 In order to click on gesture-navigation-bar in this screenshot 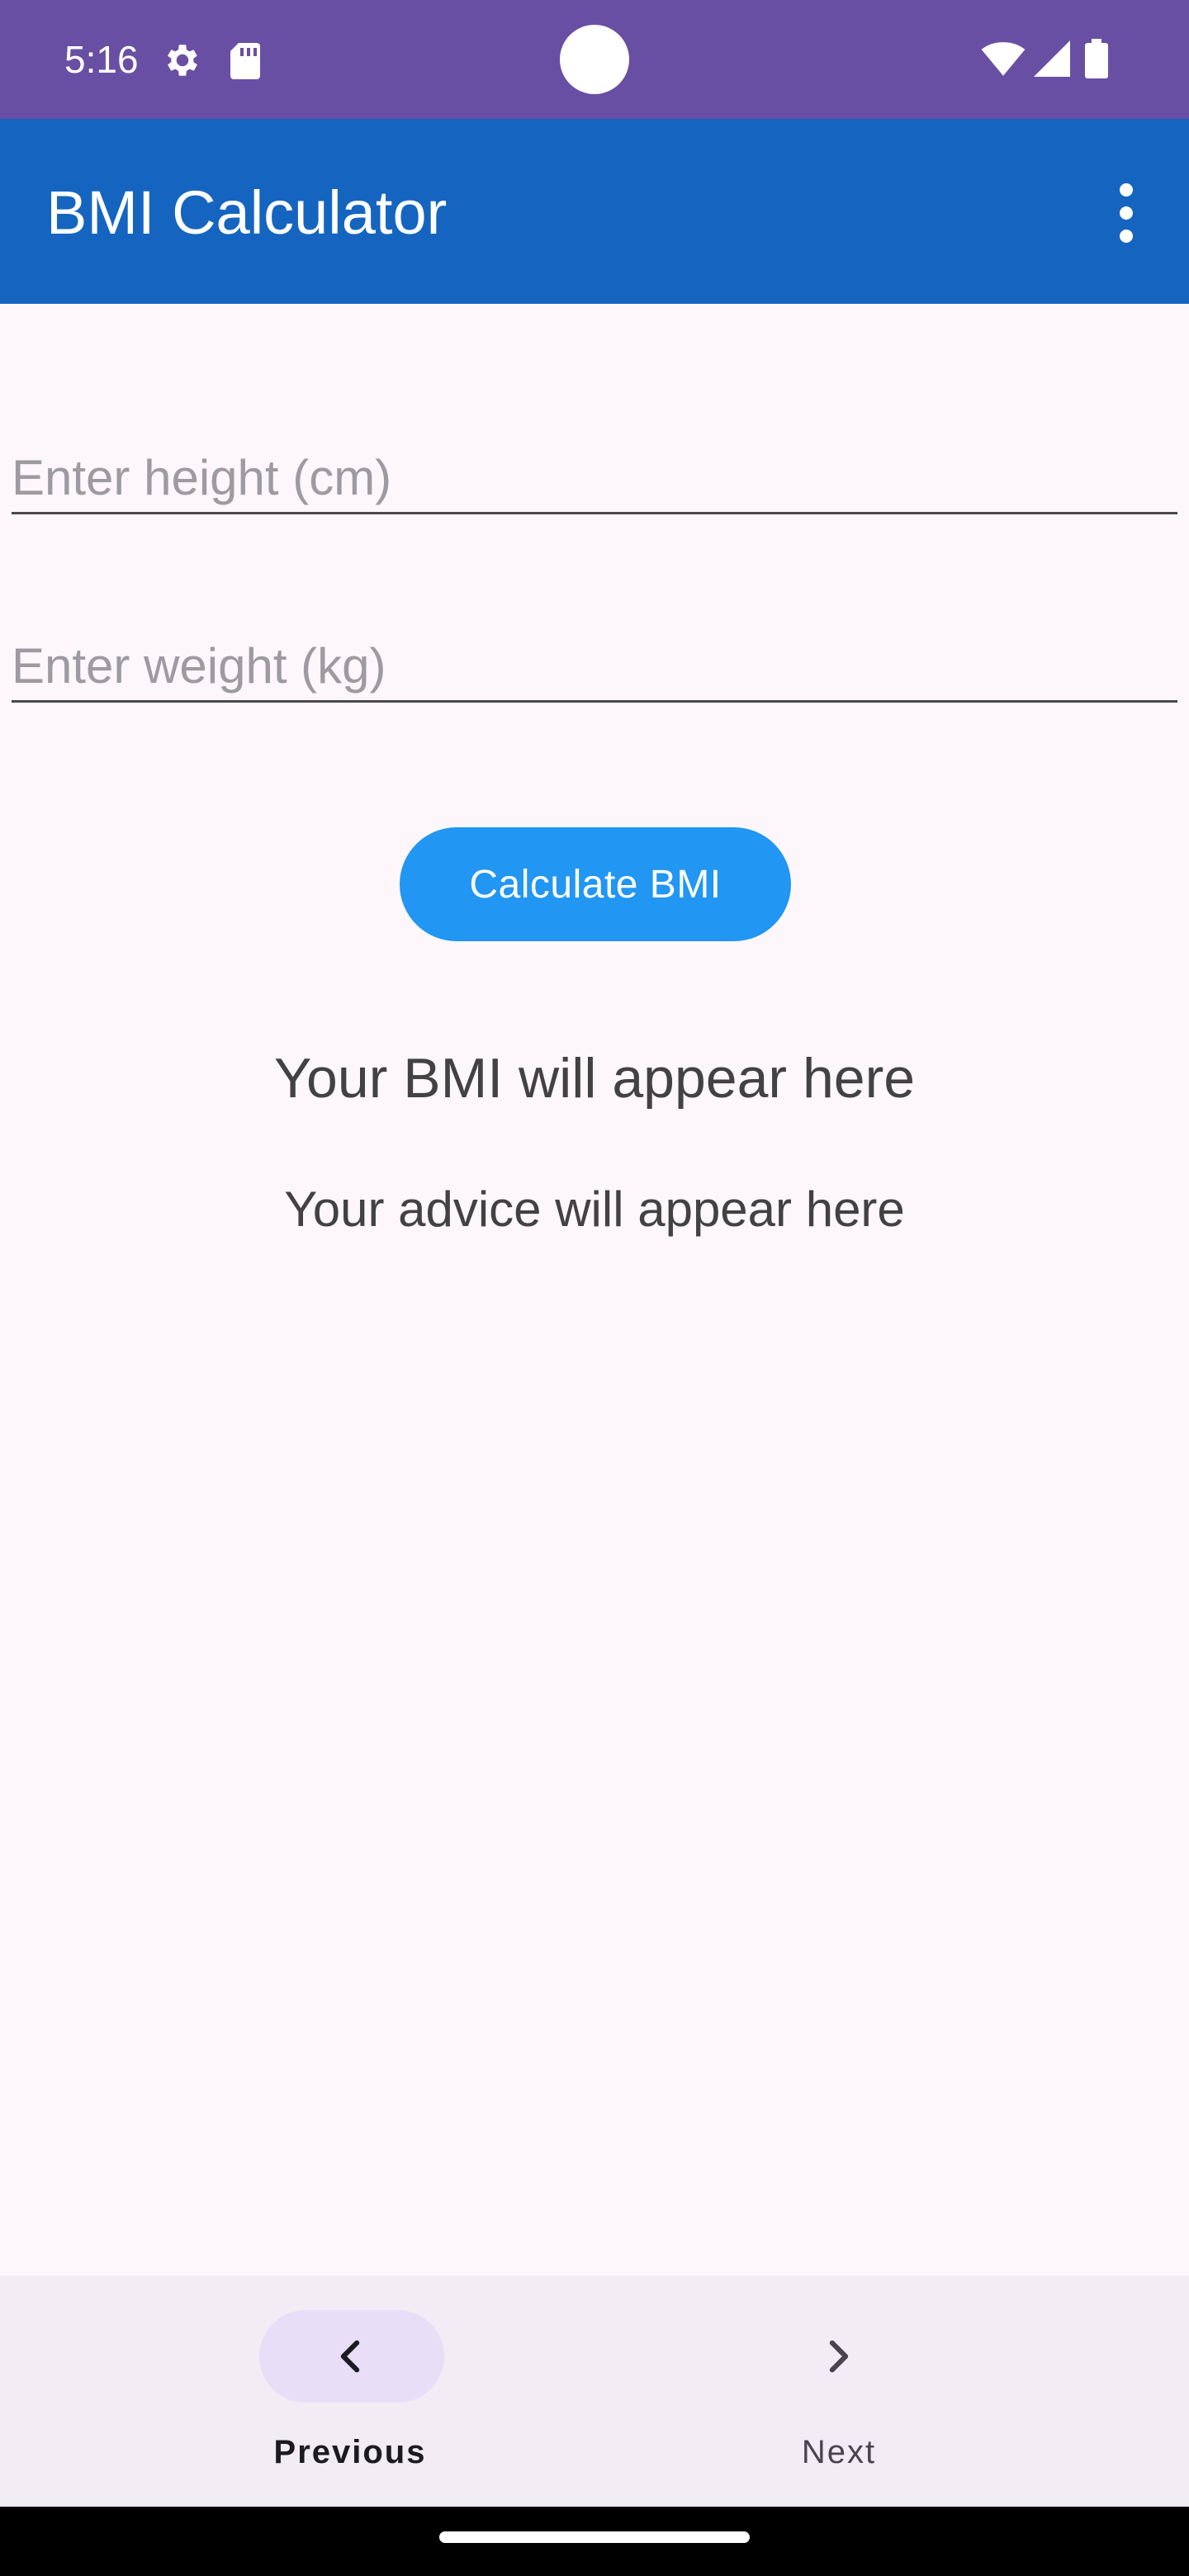, I will do `click(594, 2541)`.